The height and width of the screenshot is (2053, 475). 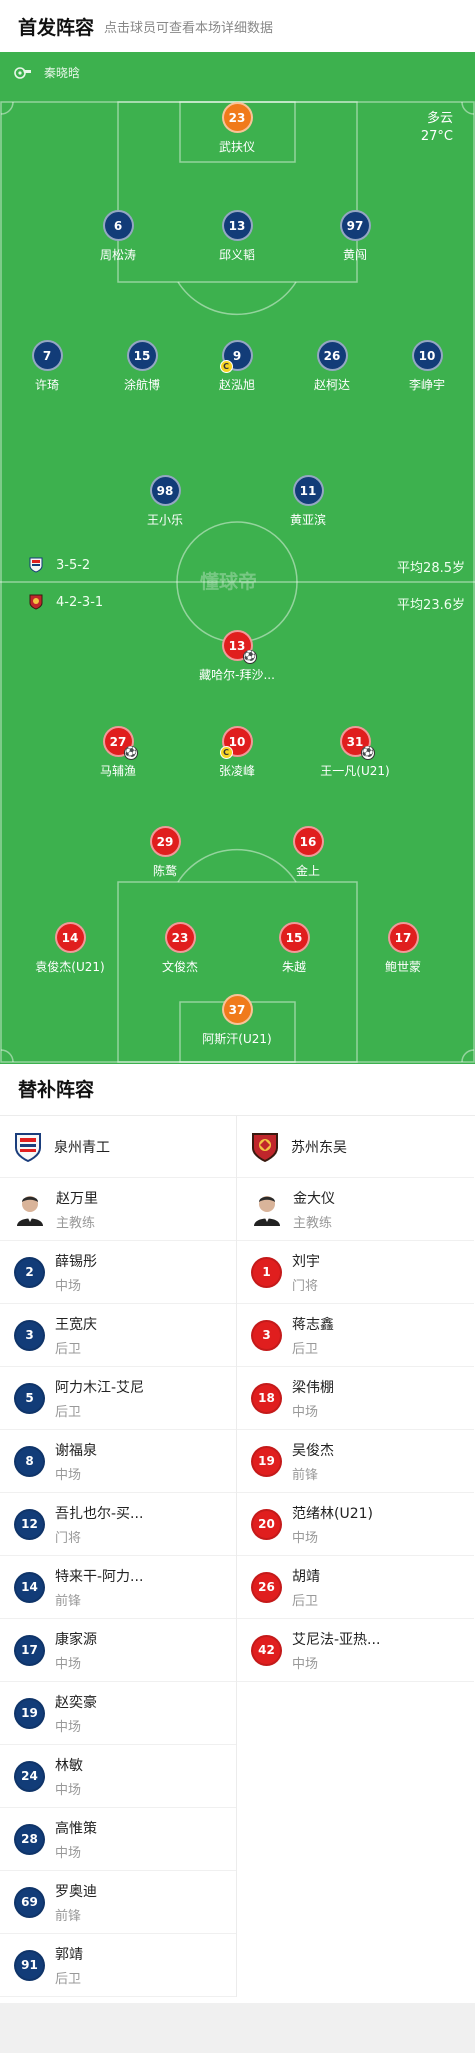 What do you see at coordinates (355, 1147) in the screenshot?
I see `away-team-row: 苏州东吴` at bounding box center [355, 1147].